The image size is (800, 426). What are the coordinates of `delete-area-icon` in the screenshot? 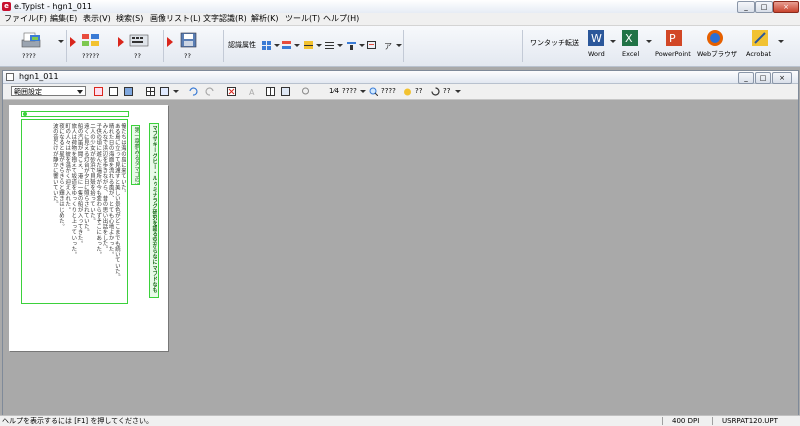 It's located at (231, 91).